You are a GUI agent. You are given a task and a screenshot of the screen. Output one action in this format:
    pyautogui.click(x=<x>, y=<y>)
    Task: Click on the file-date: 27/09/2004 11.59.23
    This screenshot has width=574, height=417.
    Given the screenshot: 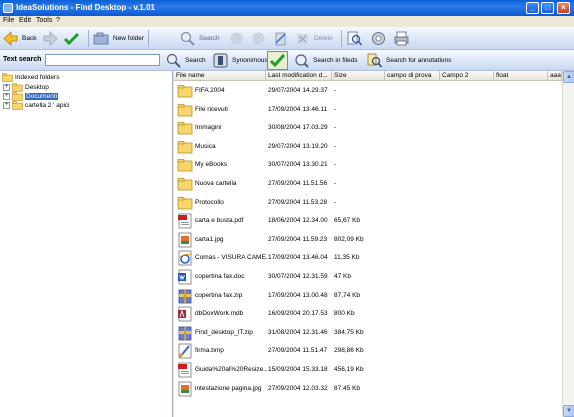 What is the action you would take?
    pyautogui.click(x=298, y=239)
    